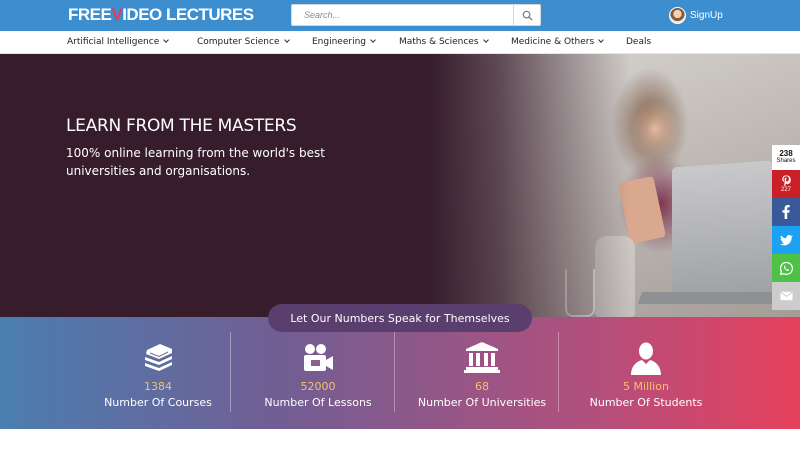 This screenshot has width=800, height=453. What do you see at coordinates (646, 402) in the screenshot?
I see `stat-label: Number Of Students` at bounding box center [646, 402].